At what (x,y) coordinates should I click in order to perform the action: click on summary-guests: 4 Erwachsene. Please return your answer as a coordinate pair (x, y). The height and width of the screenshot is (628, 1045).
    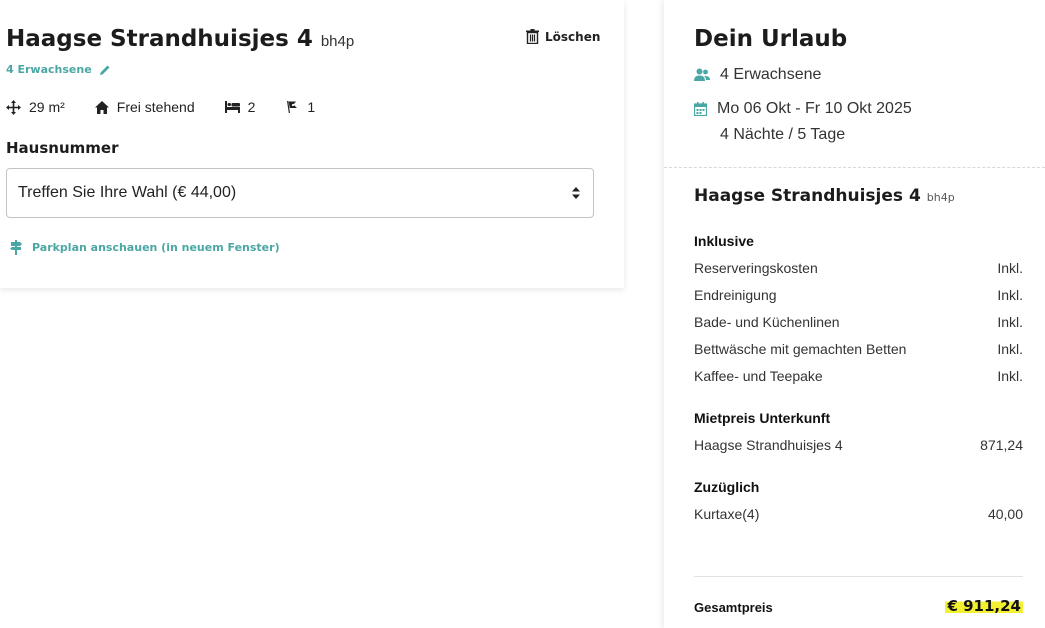
    Looking at the image, I should click on (757, 75).